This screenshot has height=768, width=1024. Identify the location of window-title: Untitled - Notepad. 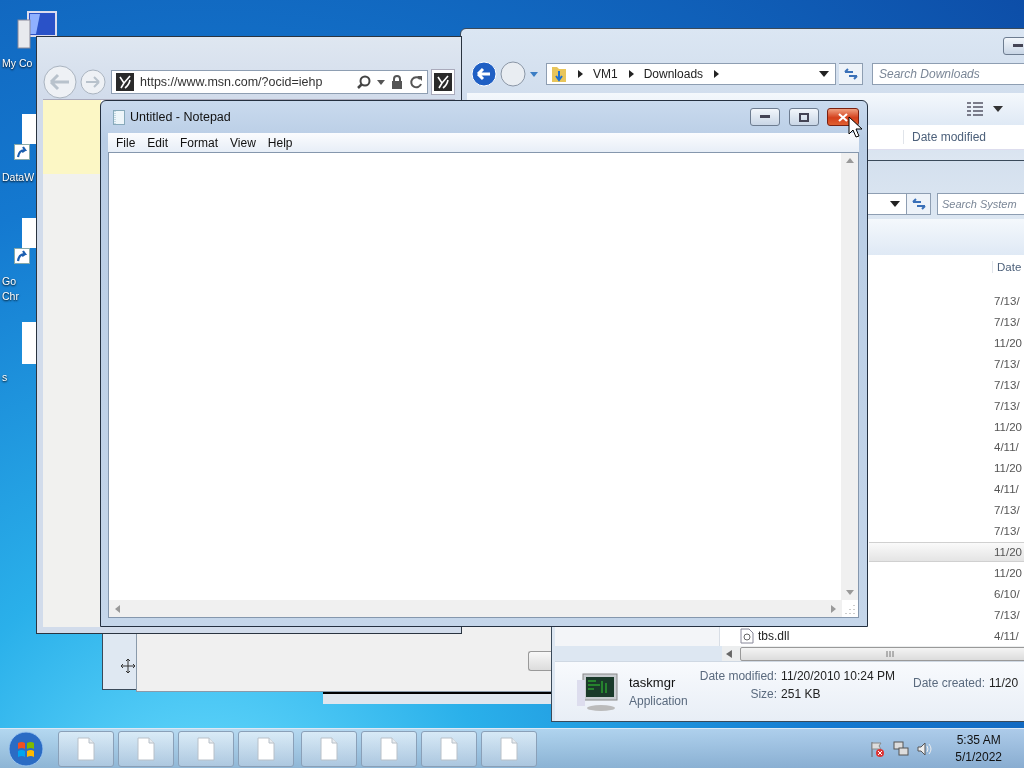
(180, 117).